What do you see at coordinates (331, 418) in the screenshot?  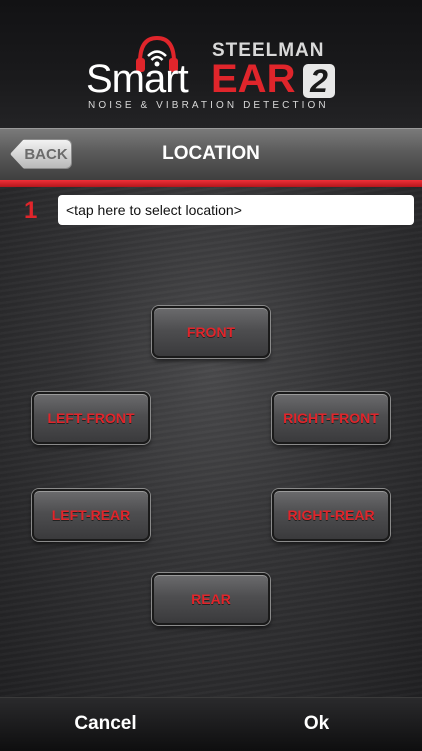 I see `right-front-button: RIGHT-FRONT` at bounding box center [331, 418].